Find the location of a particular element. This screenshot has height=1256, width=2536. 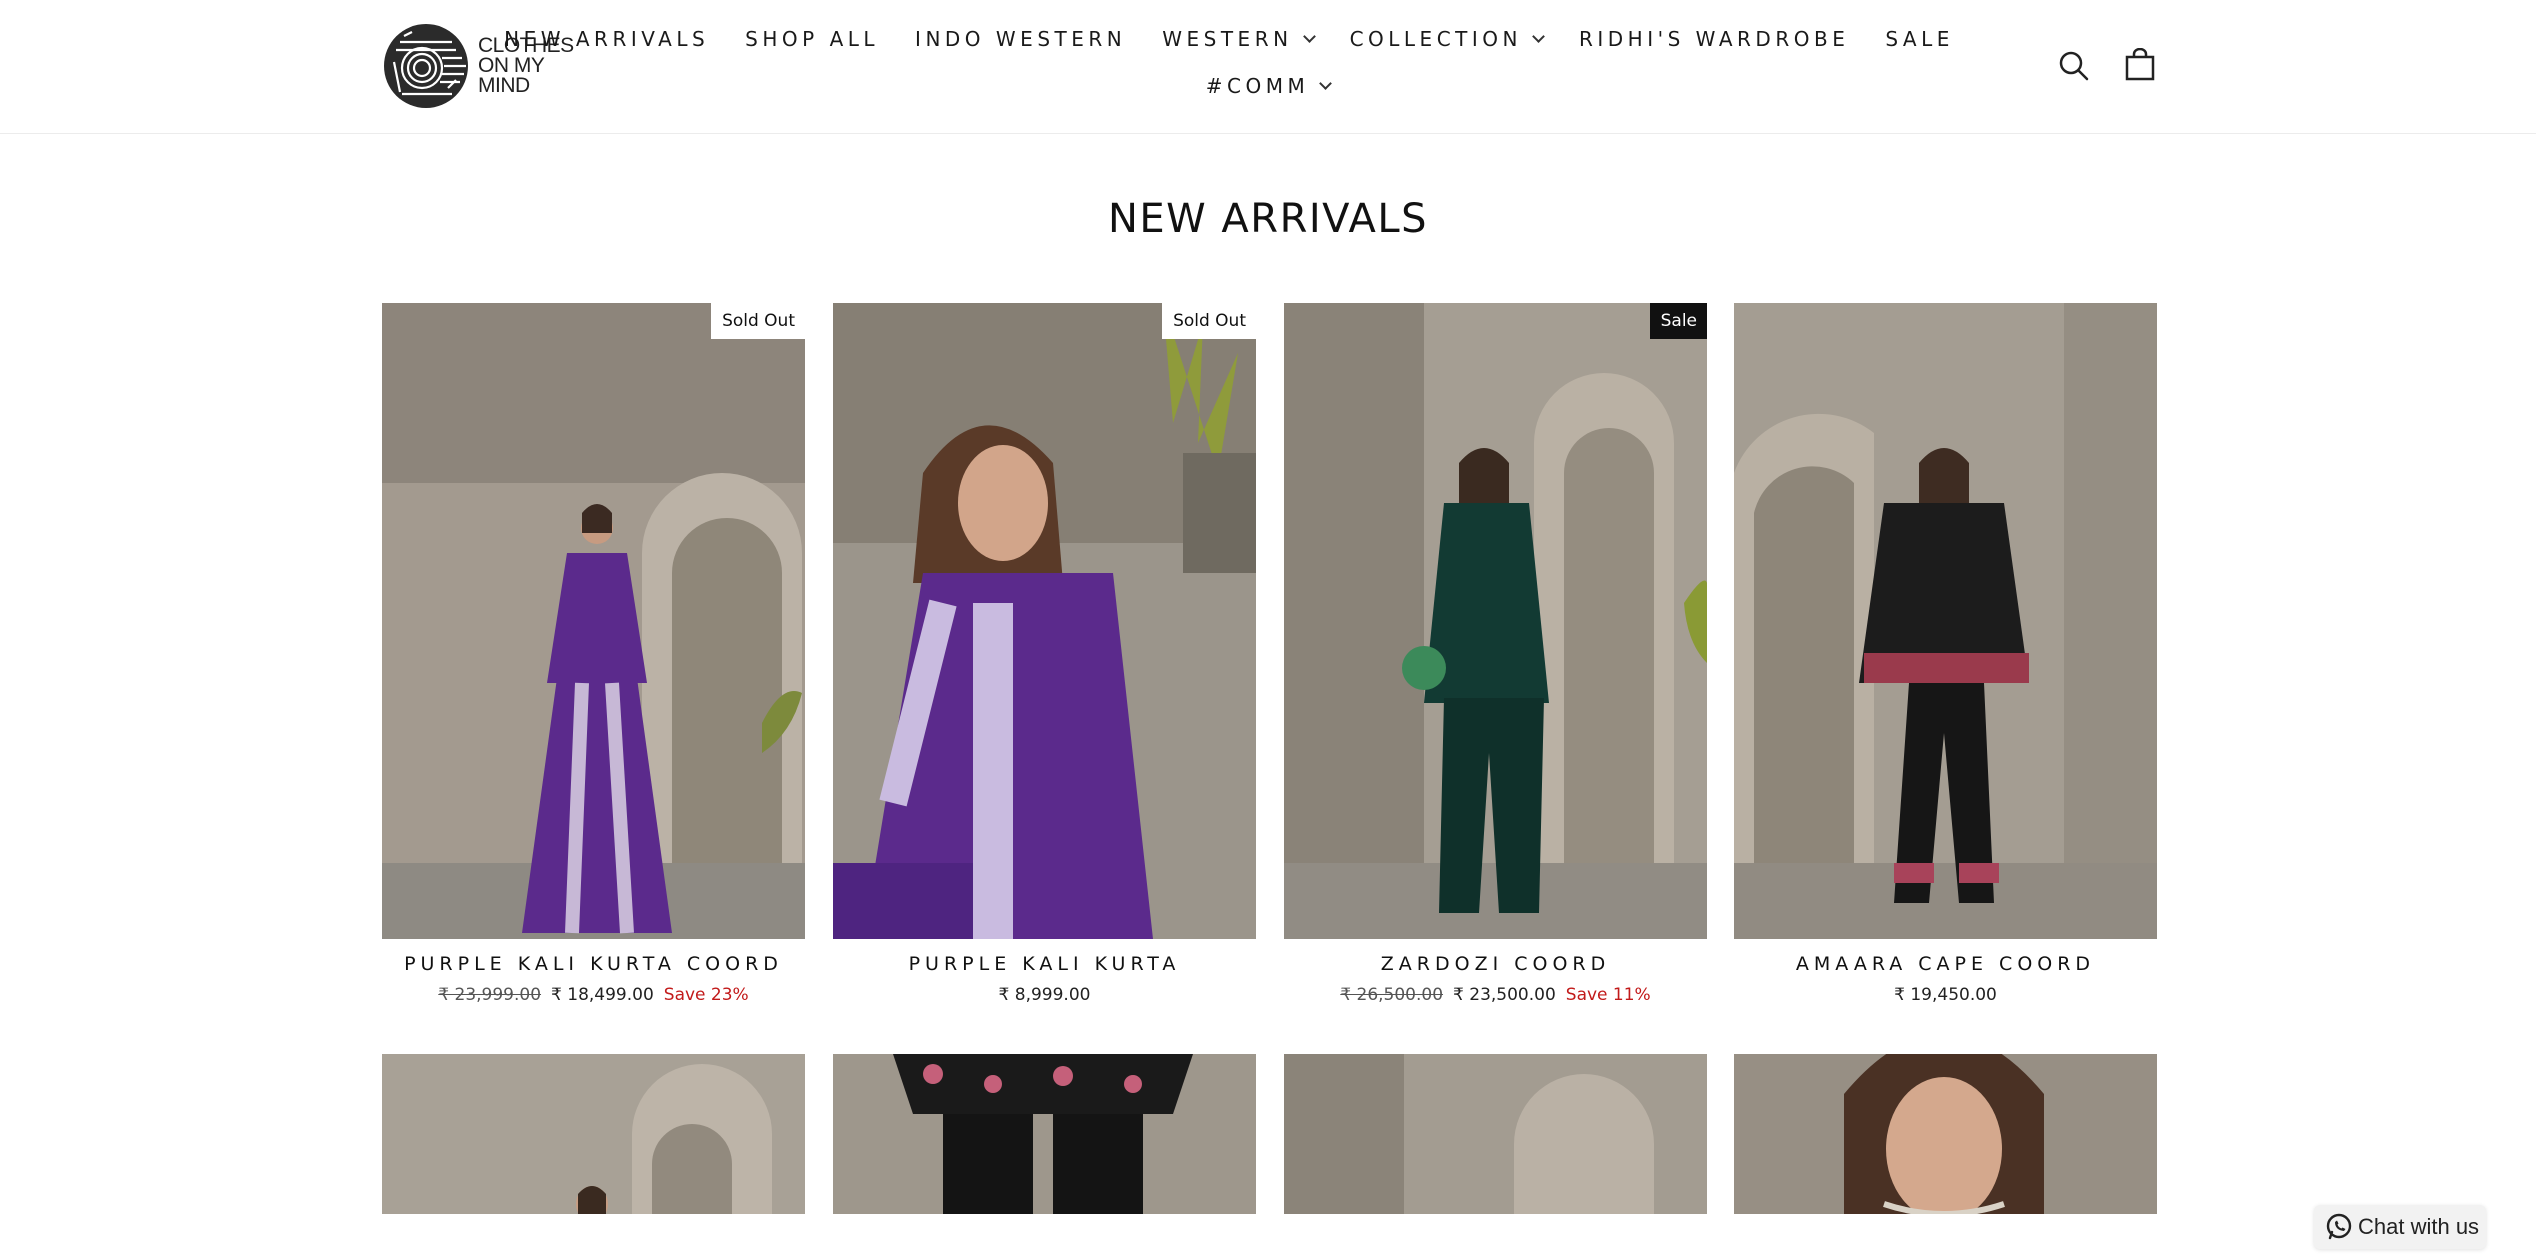

nav-label: #COMM is located at coordinates (1257, 86).